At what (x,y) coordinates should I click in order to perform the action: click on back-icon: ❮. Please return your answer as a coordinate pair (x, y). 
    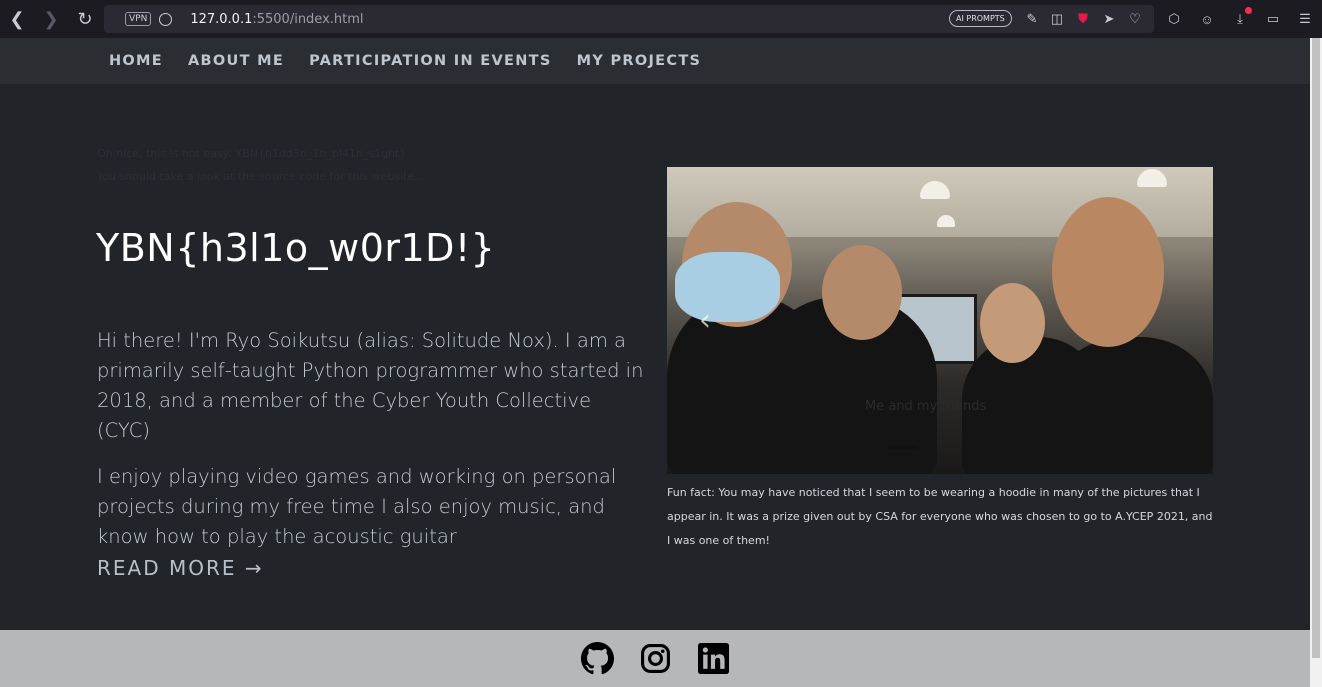
    Looking at the image, I should click on (17, 19).